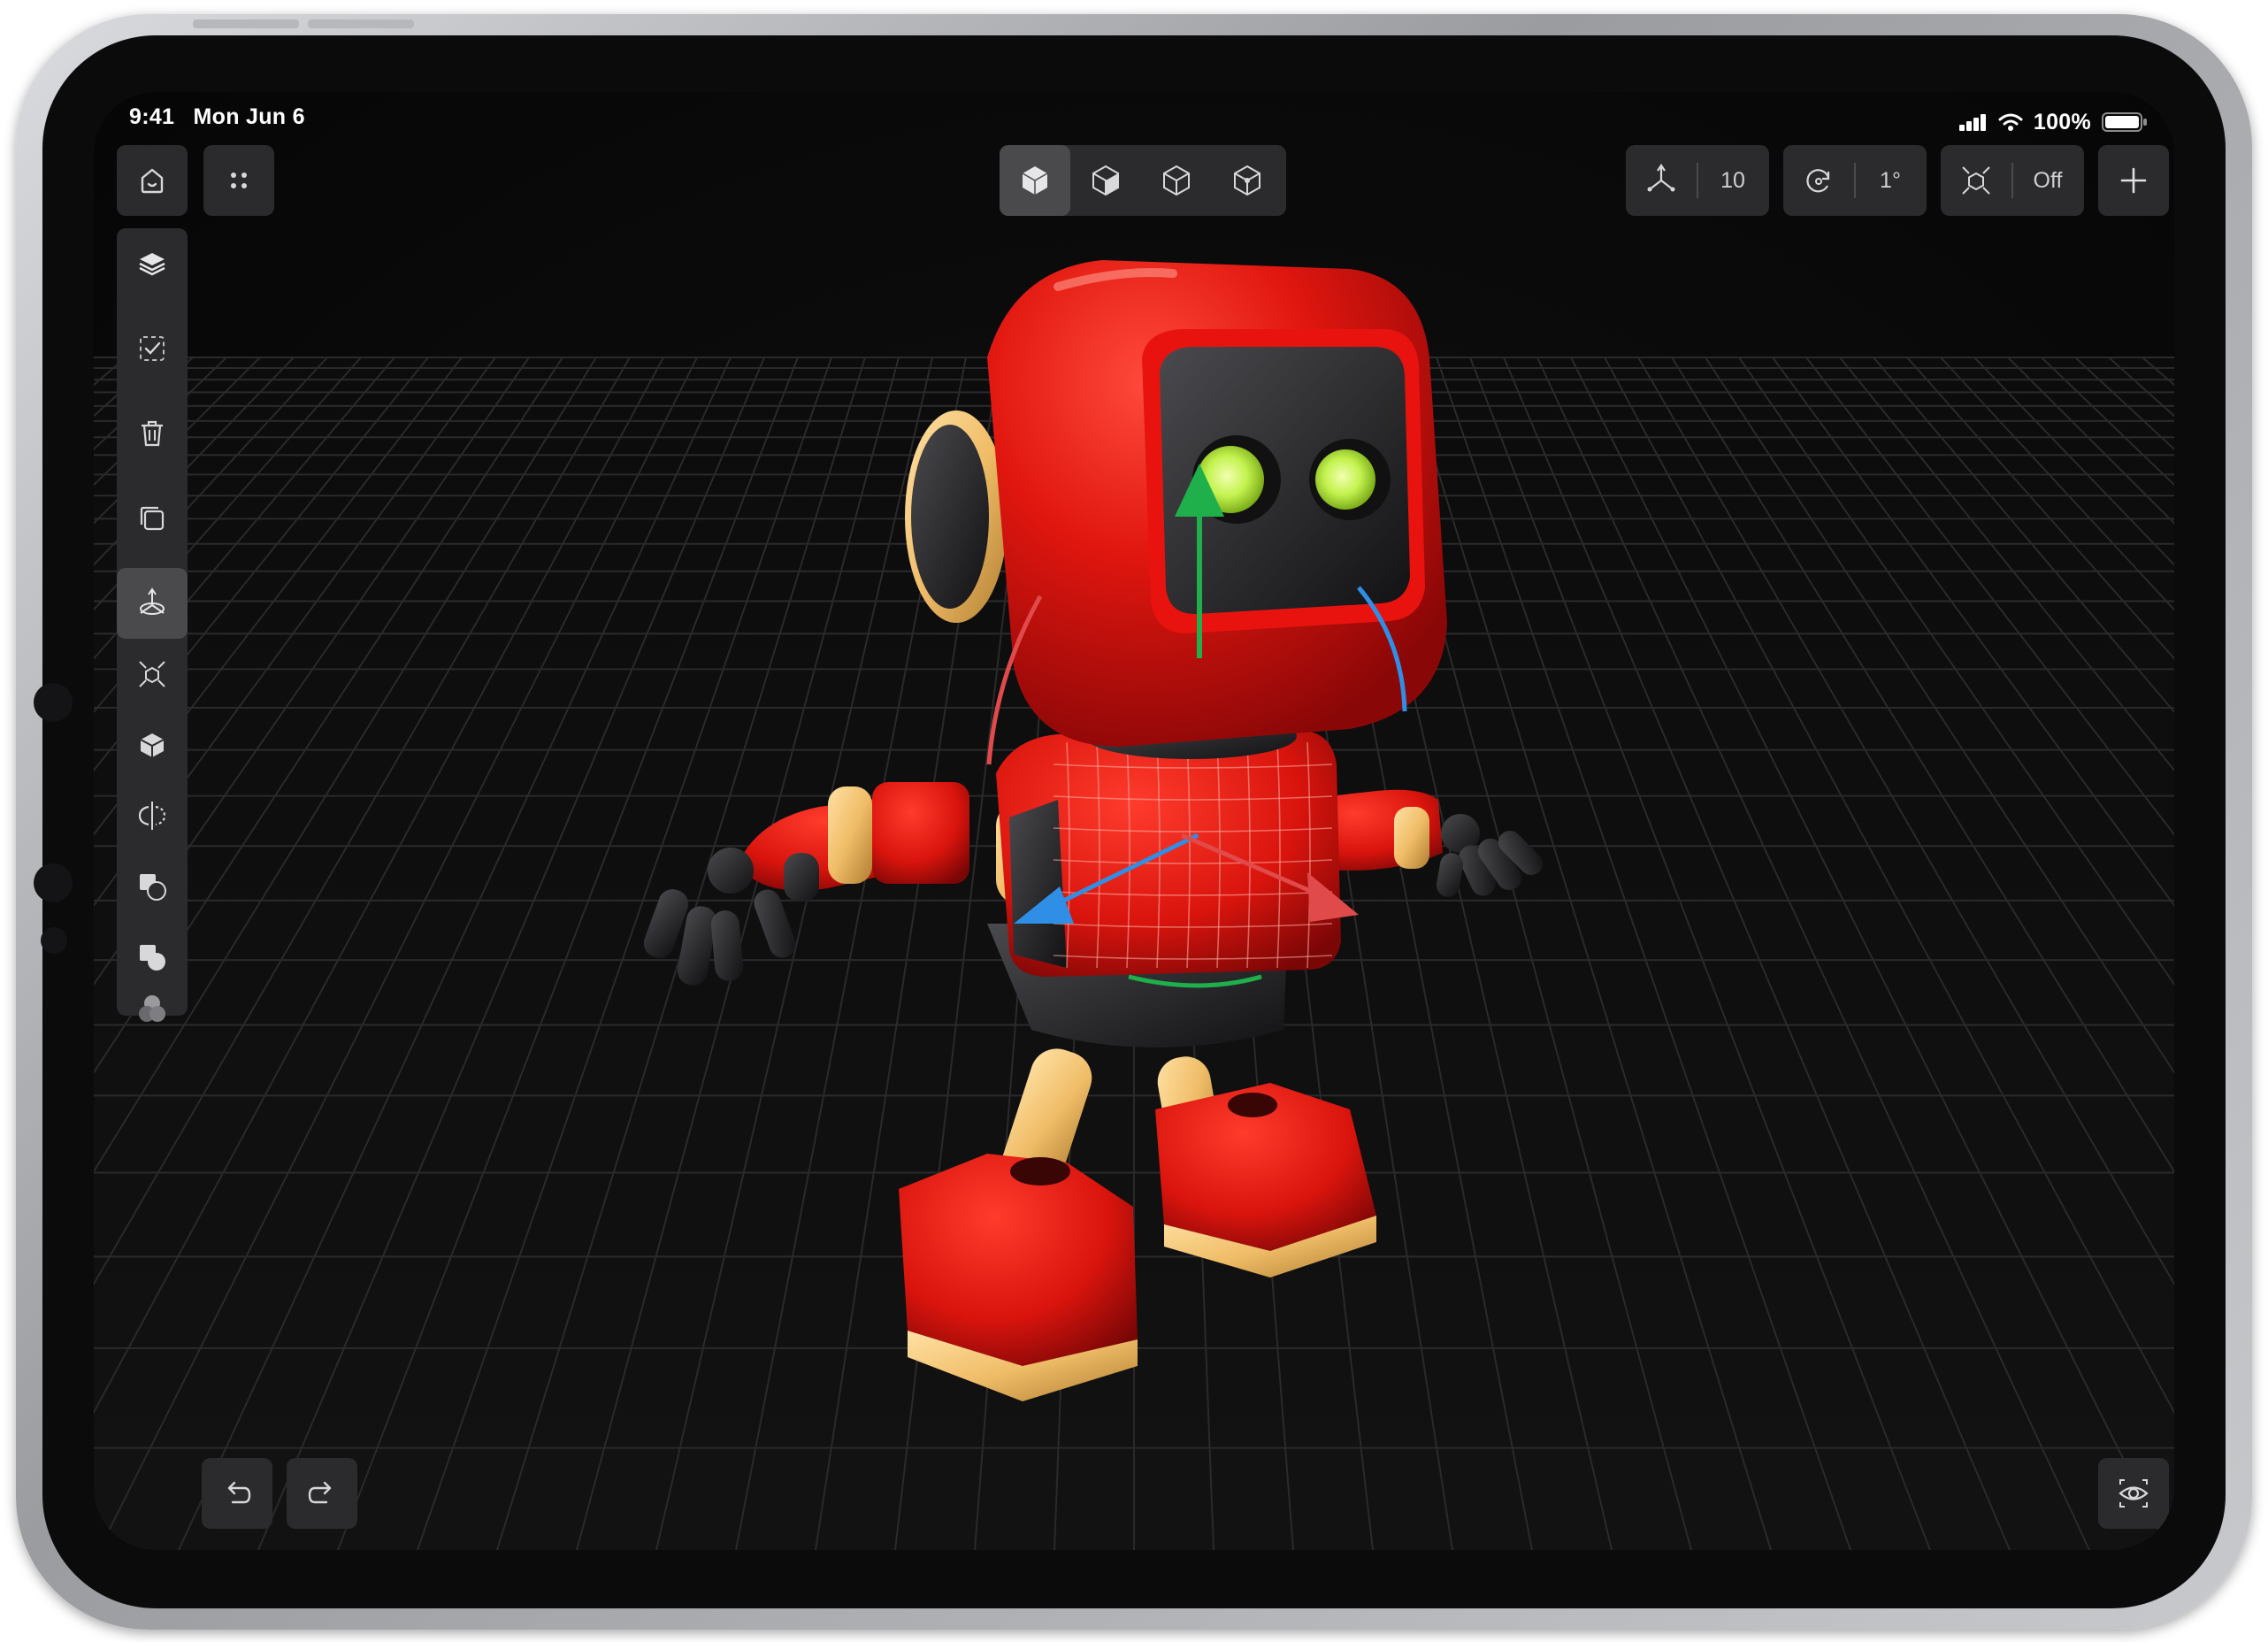  Describe the element at coordinates (1976, 180) in the screenshot. I see `scale-cube-icon` at that location.